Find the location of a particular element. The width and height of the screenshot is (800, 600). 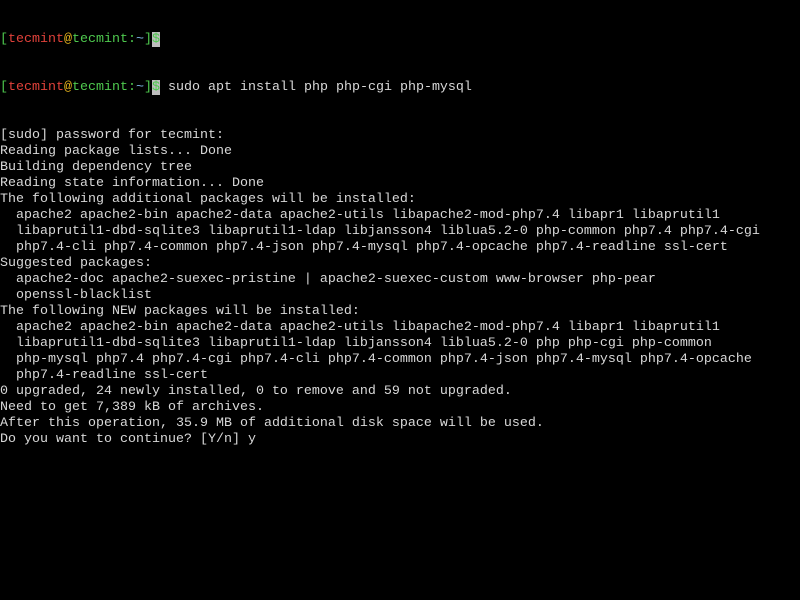

output-line: [sudo] password for tecmint: is located at coordinates (112, 135).